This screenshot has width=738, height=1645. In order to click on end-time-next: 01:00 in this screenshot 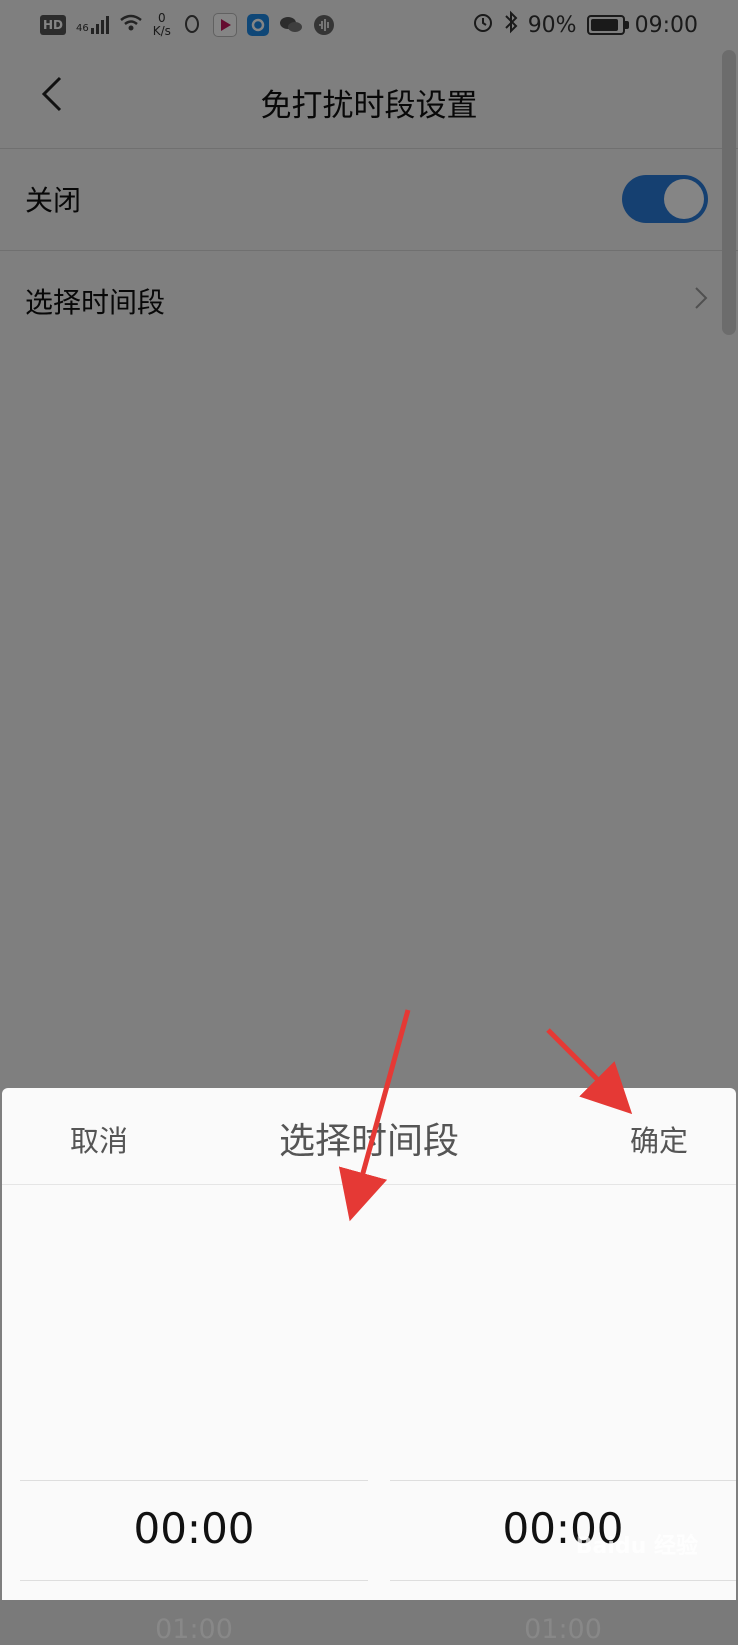, I will do `click(563, 1629)`.